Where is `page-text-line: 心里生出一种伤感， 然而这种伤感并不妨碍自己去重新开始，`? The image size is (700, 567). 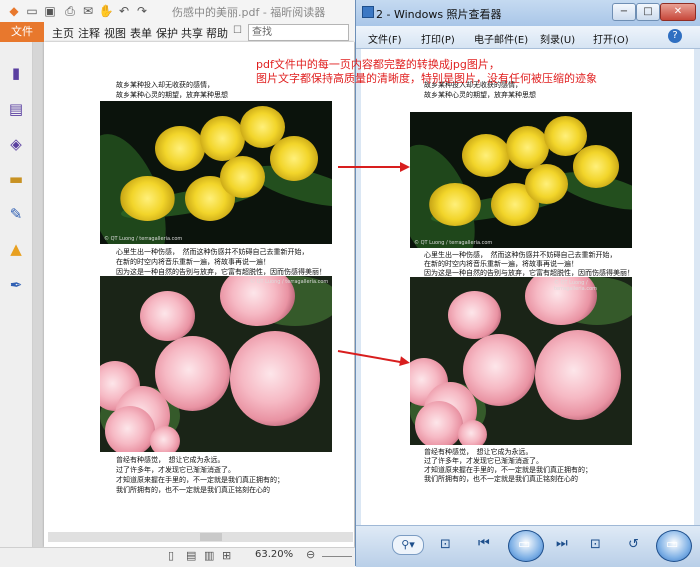 page-text-line: 心里生出一种伤感， 然而这种伤感并不妨碍自己去重新开始， is located at coordinates (212, 252).